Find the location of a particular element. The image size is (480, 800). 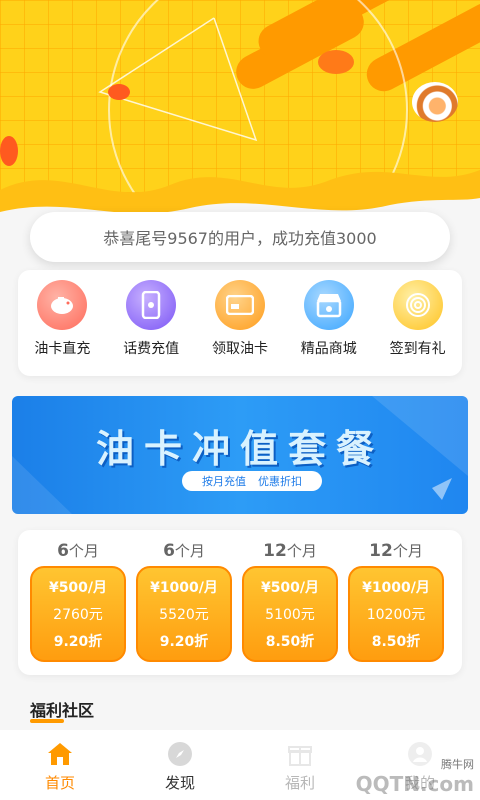

menu-item-sign-in-gift: 签到有礼 is located at coordinates (418, 319).